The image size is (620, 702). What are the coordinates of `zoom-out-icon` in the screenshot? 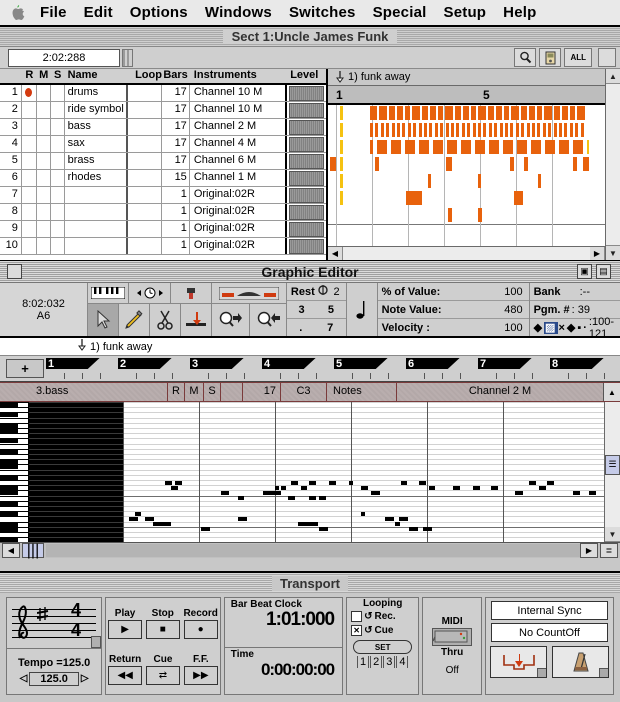 It's located at (267, 320).